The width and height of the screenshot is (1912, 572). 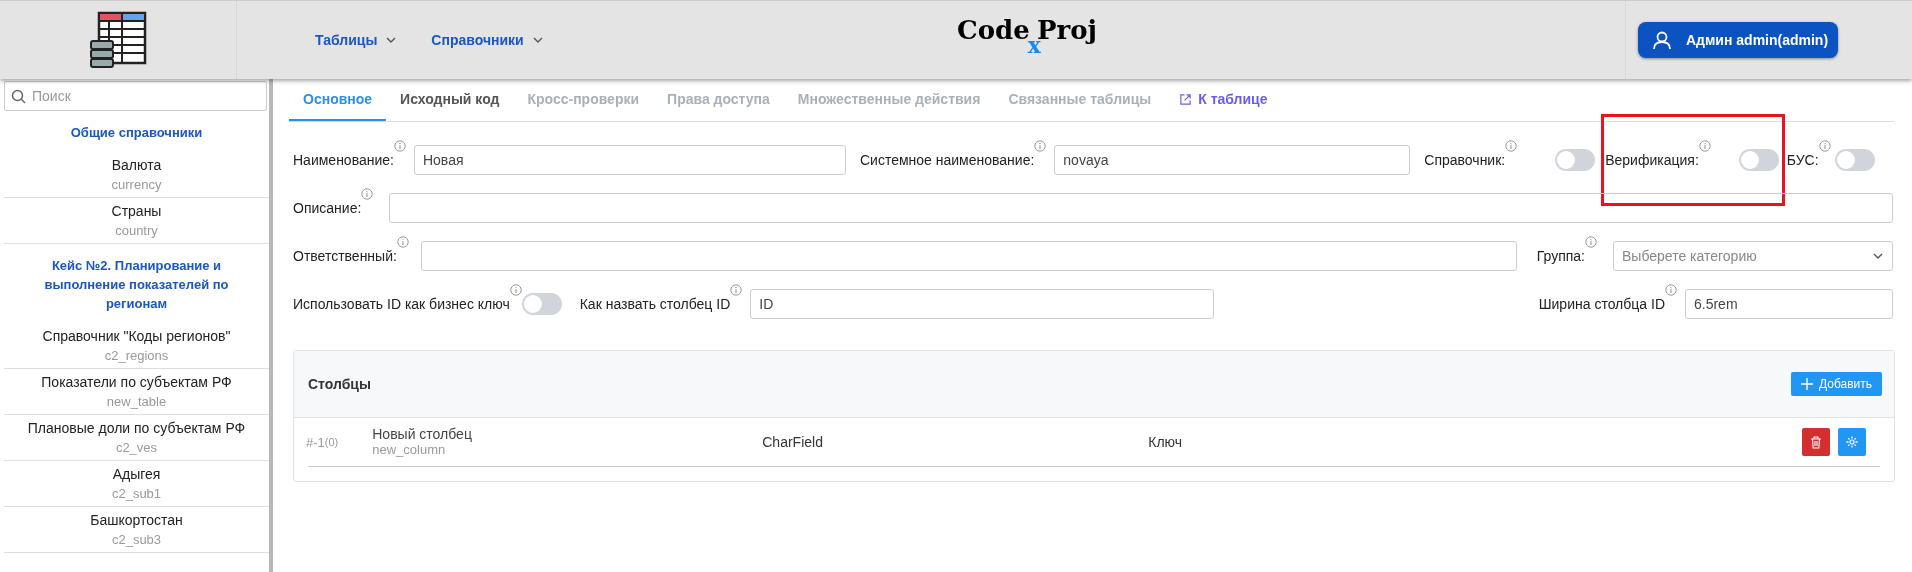 I want to click on delete-button, so click(x=1816, y=442).